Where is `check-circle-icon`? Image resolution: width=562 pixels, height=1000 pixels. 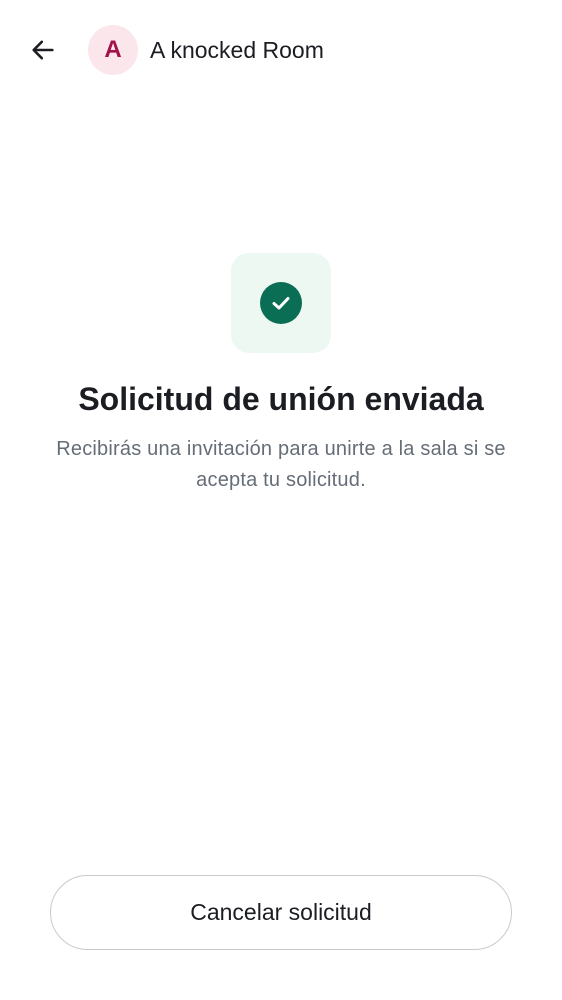 check-circle-icon is located at coordinates (281, 303).